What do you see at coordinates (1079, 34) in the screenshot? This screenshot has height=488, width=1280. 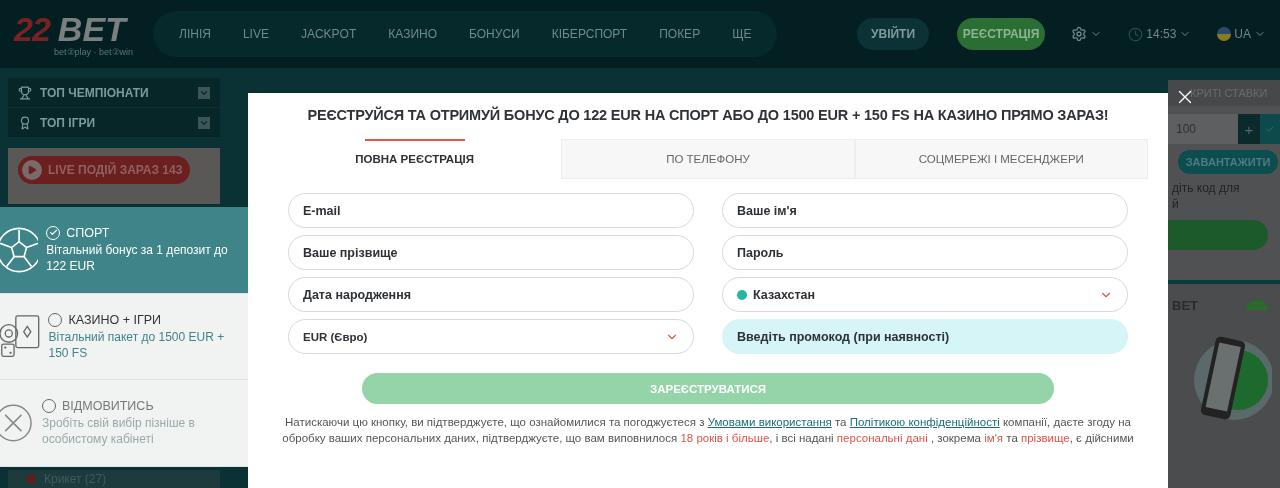 I see `settings-icon` at bounding box center [1079, 34].